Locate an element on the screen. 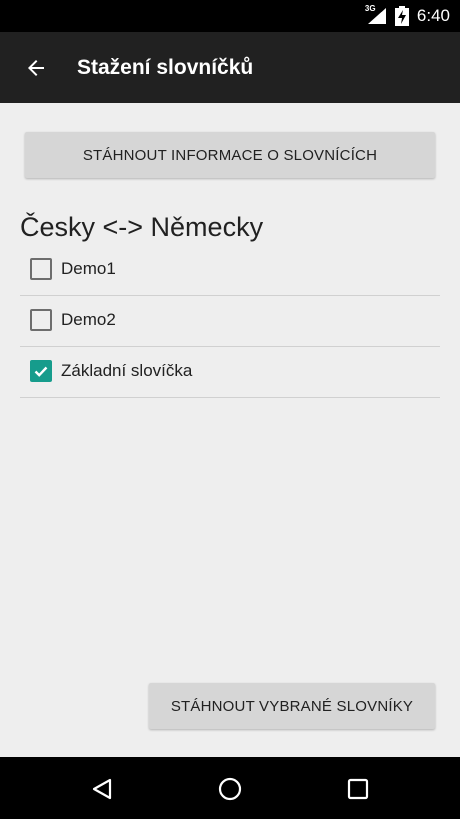 The height and width of the screenshot is (819, 460). battery-charging-icon is located at coordinates (401, 16).